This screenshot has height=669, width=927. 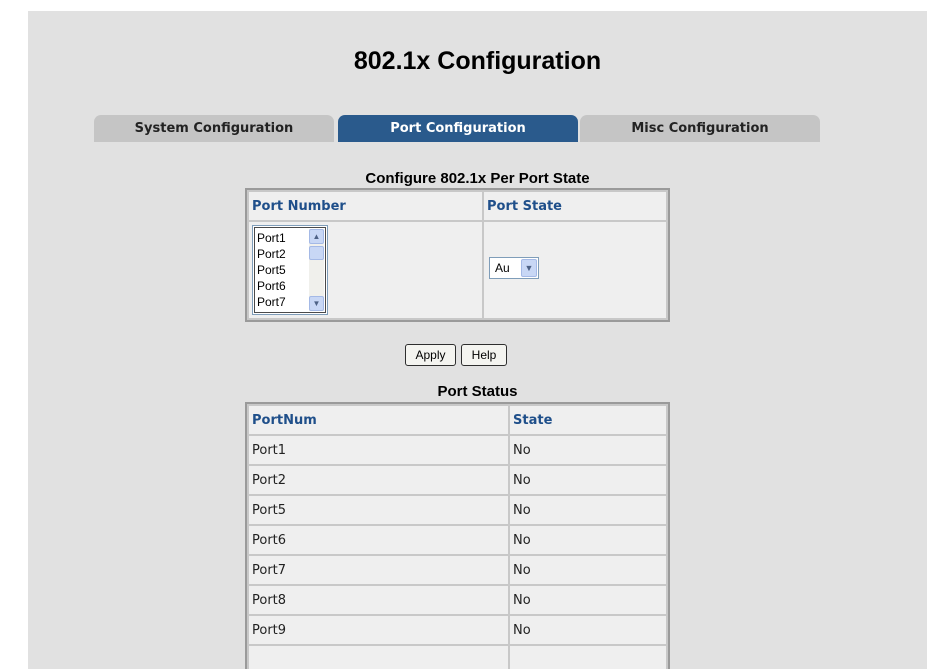 I want to click on table-row: Port5 No, so click(x=457, y=510).